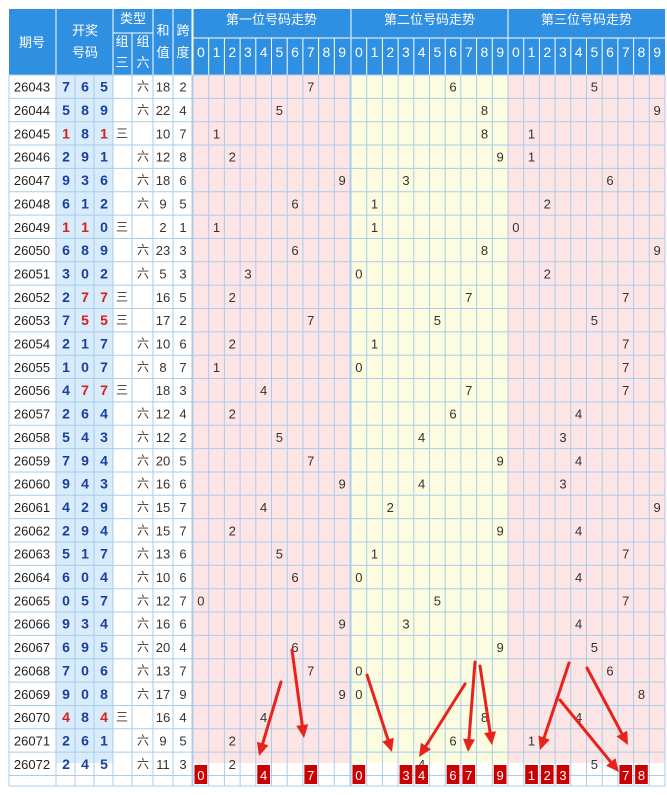 Image resolution: width=667 pixels, height=795 pixels. I want to click on draw-digit: 4, so click(66, 507).